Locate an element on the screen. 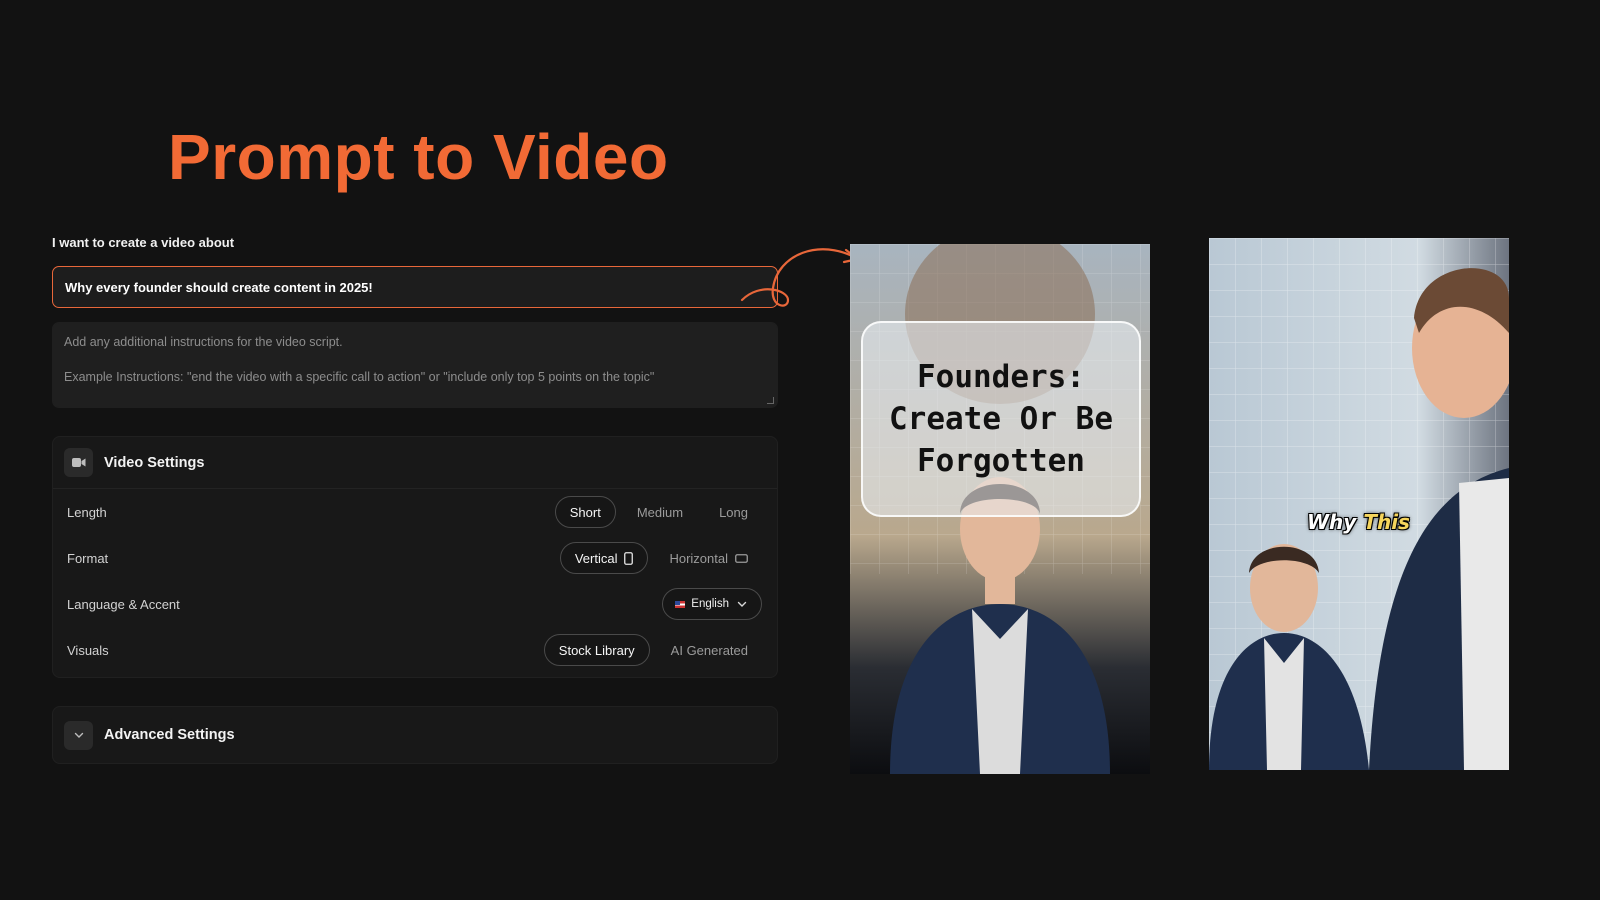  format-label: Format is located at coordinates (88, 558).